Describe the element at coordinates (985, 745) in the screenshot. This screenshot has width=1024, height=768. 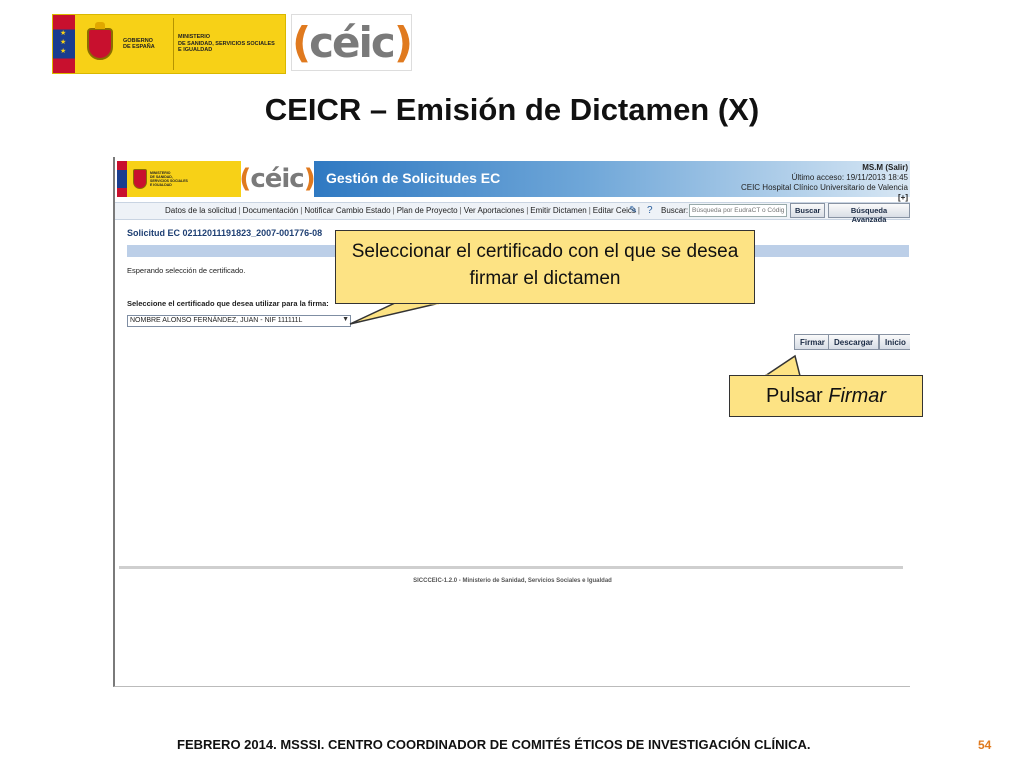
I see `page-number: 54` at that location.